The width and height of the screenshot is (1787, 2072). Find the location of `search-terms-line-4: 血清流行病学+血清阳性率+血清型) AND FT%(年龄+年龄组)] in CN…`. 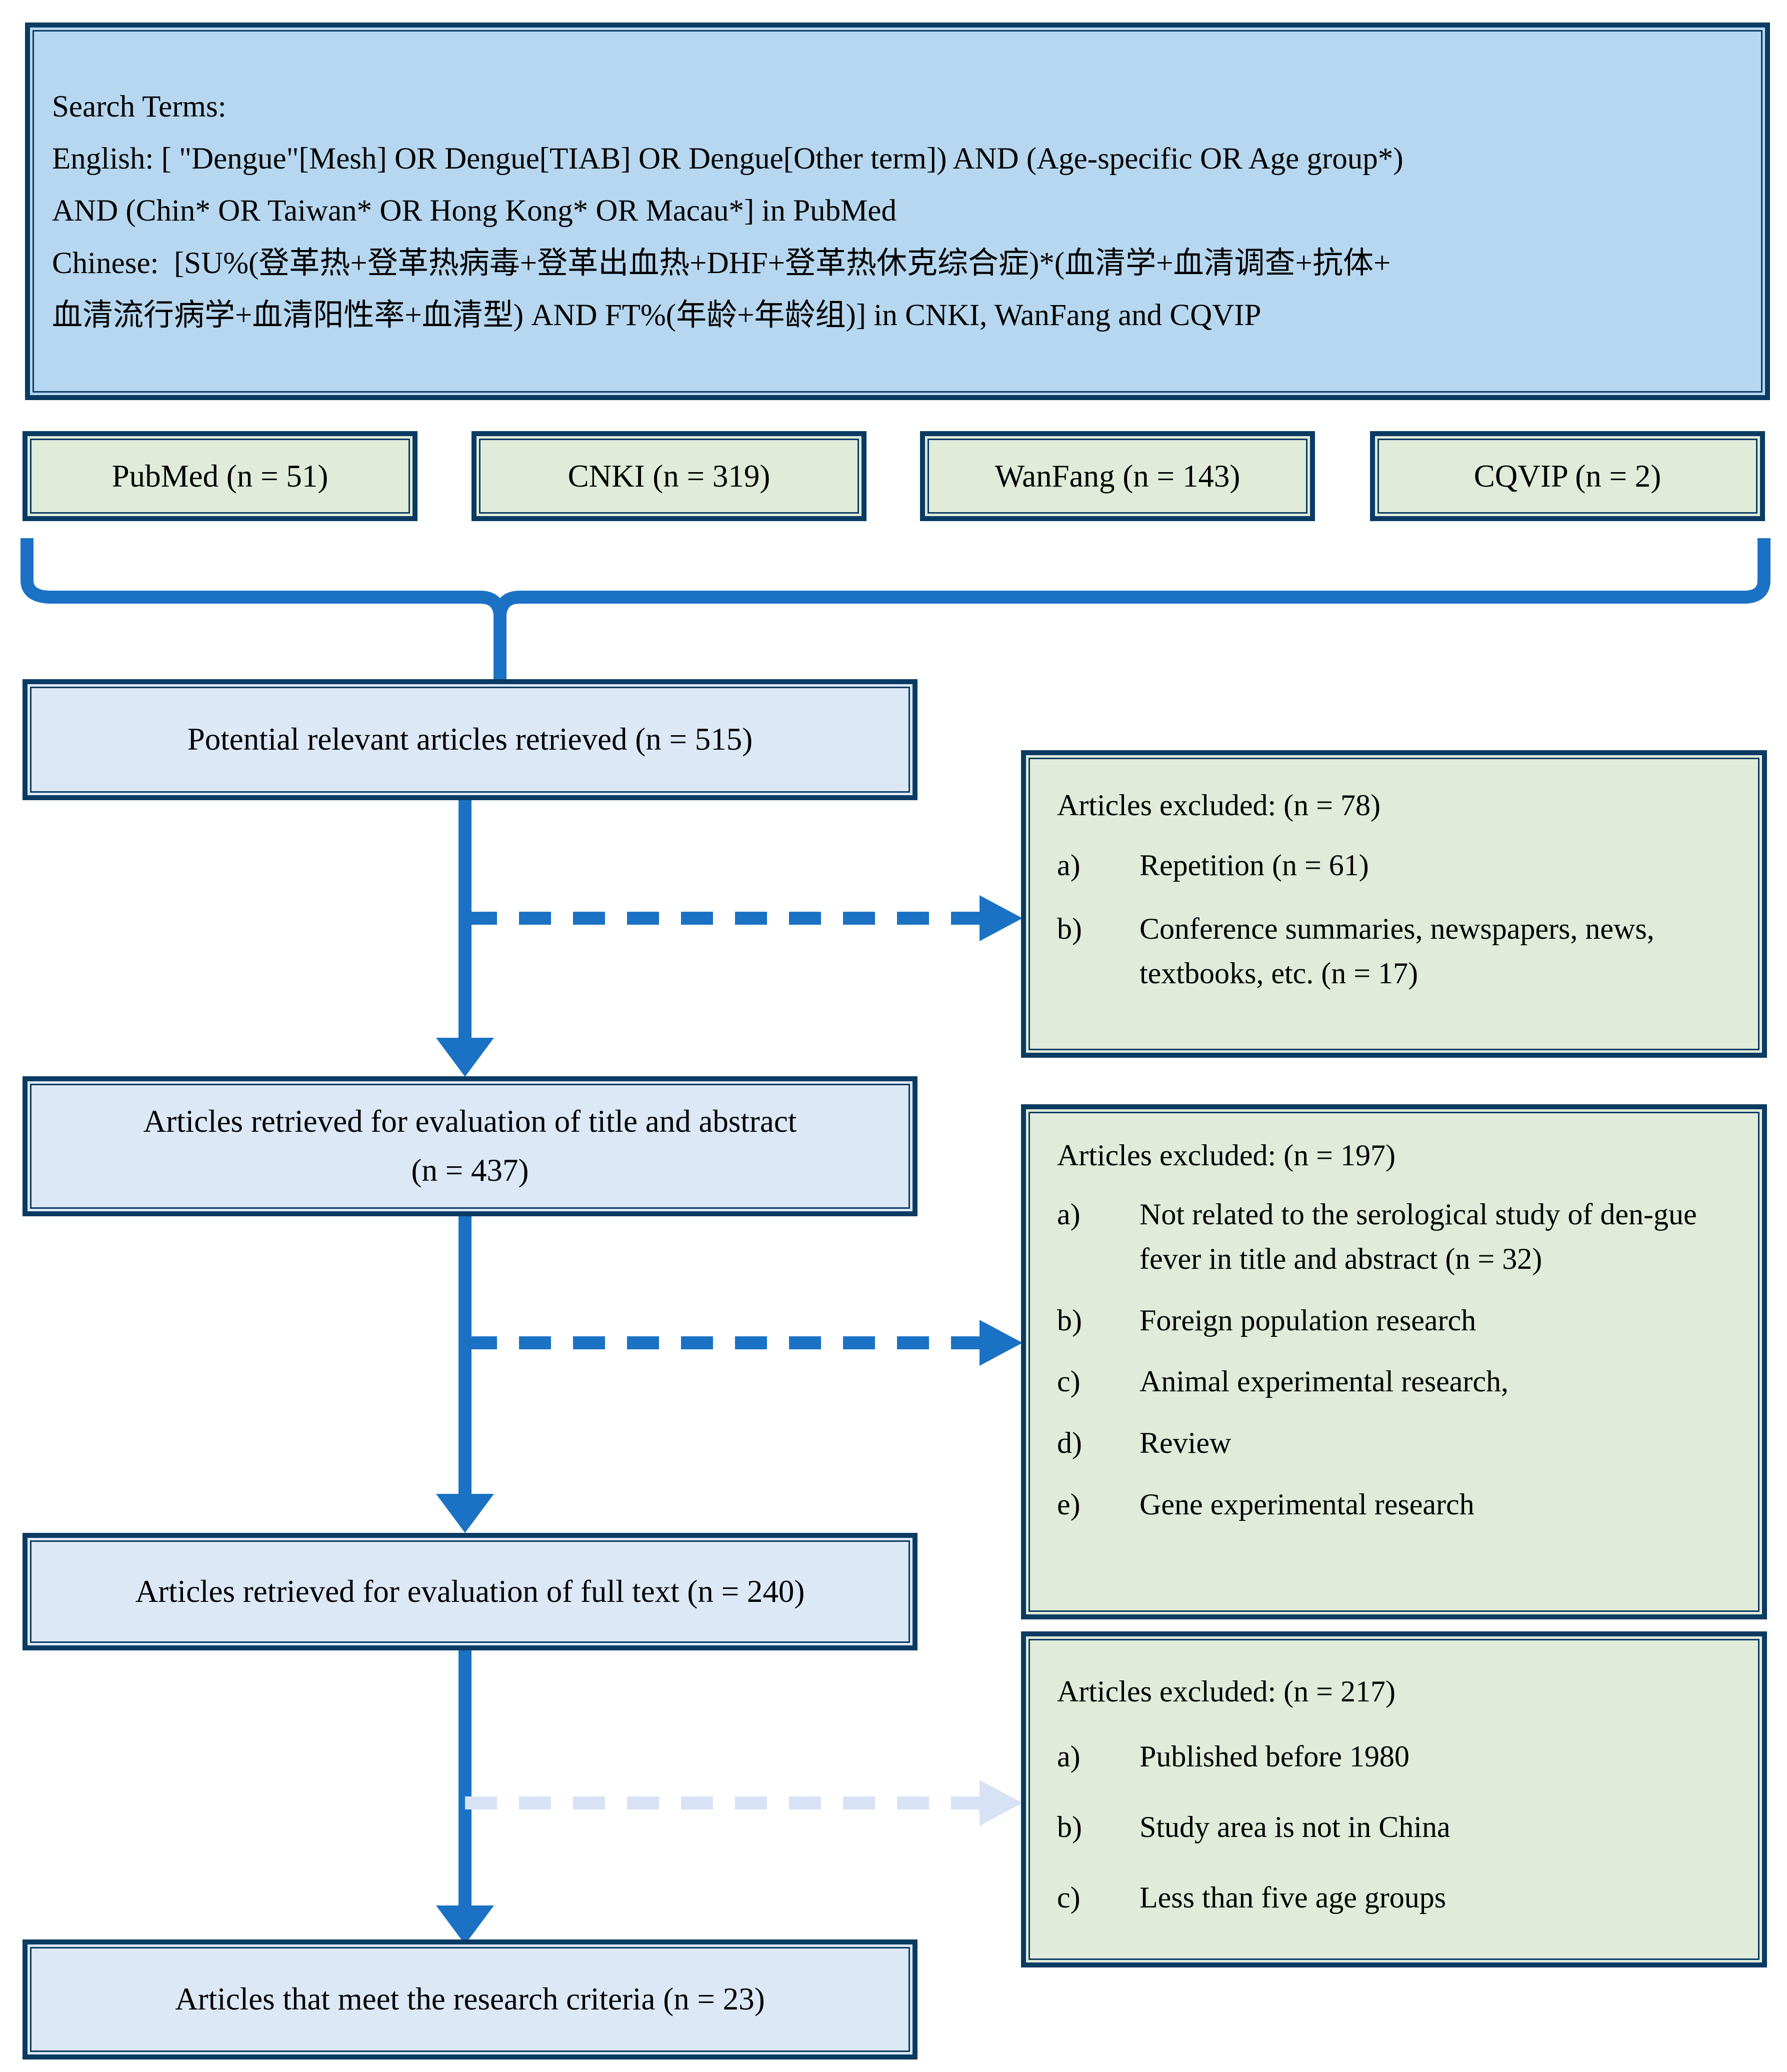

search-terms-line-4: 血清流行病学+血清阳性率+血清型) AND FT%(年龄+年龄组)] in CN… is located at coordinates (657, 315).